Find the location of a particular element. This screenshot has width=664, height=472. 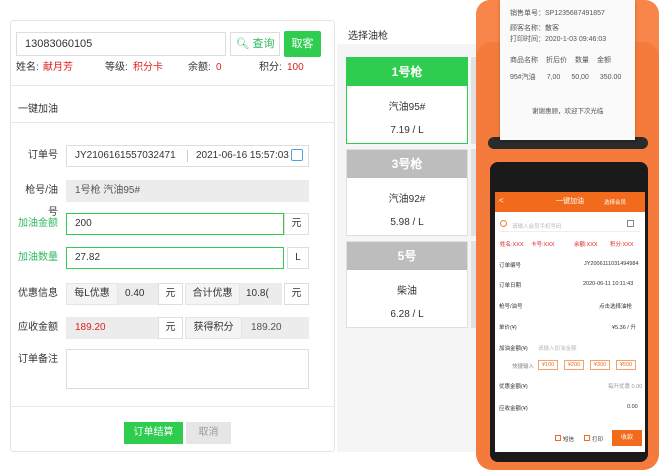

collect-payment-button: 收款 is located at coordinates (627, 438).